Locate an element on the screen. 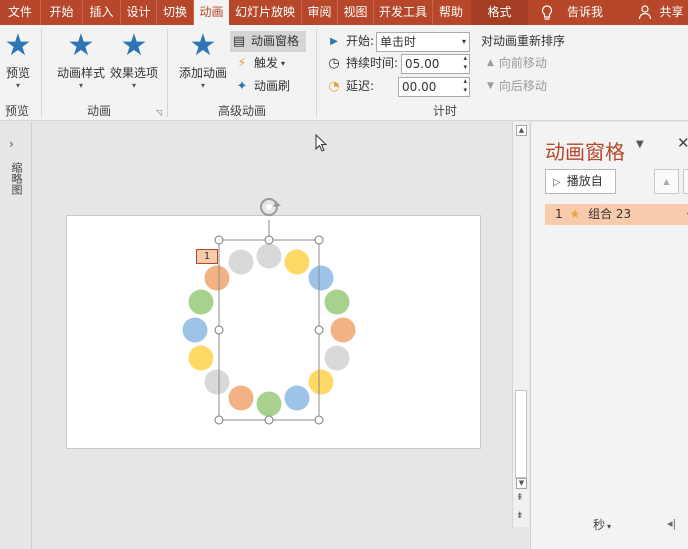 The height and width of the screenshot is (549, 688). pane-options-chevron-icon: ▼ is located at coordinates (640, 144).